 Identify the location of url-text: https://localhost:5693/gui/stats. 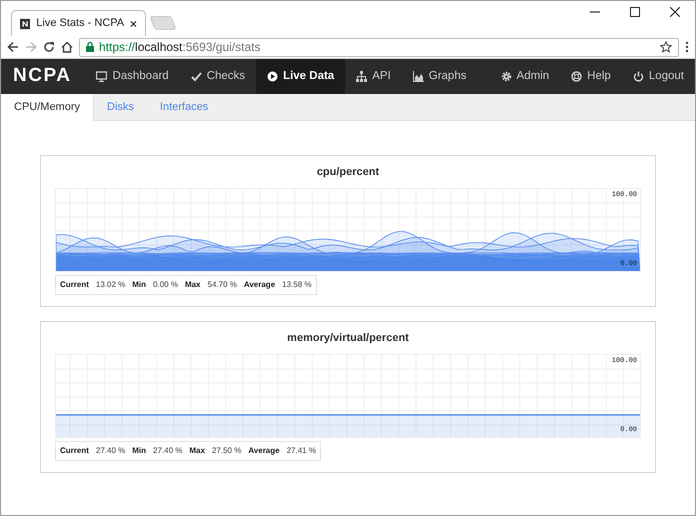
(180, 47).